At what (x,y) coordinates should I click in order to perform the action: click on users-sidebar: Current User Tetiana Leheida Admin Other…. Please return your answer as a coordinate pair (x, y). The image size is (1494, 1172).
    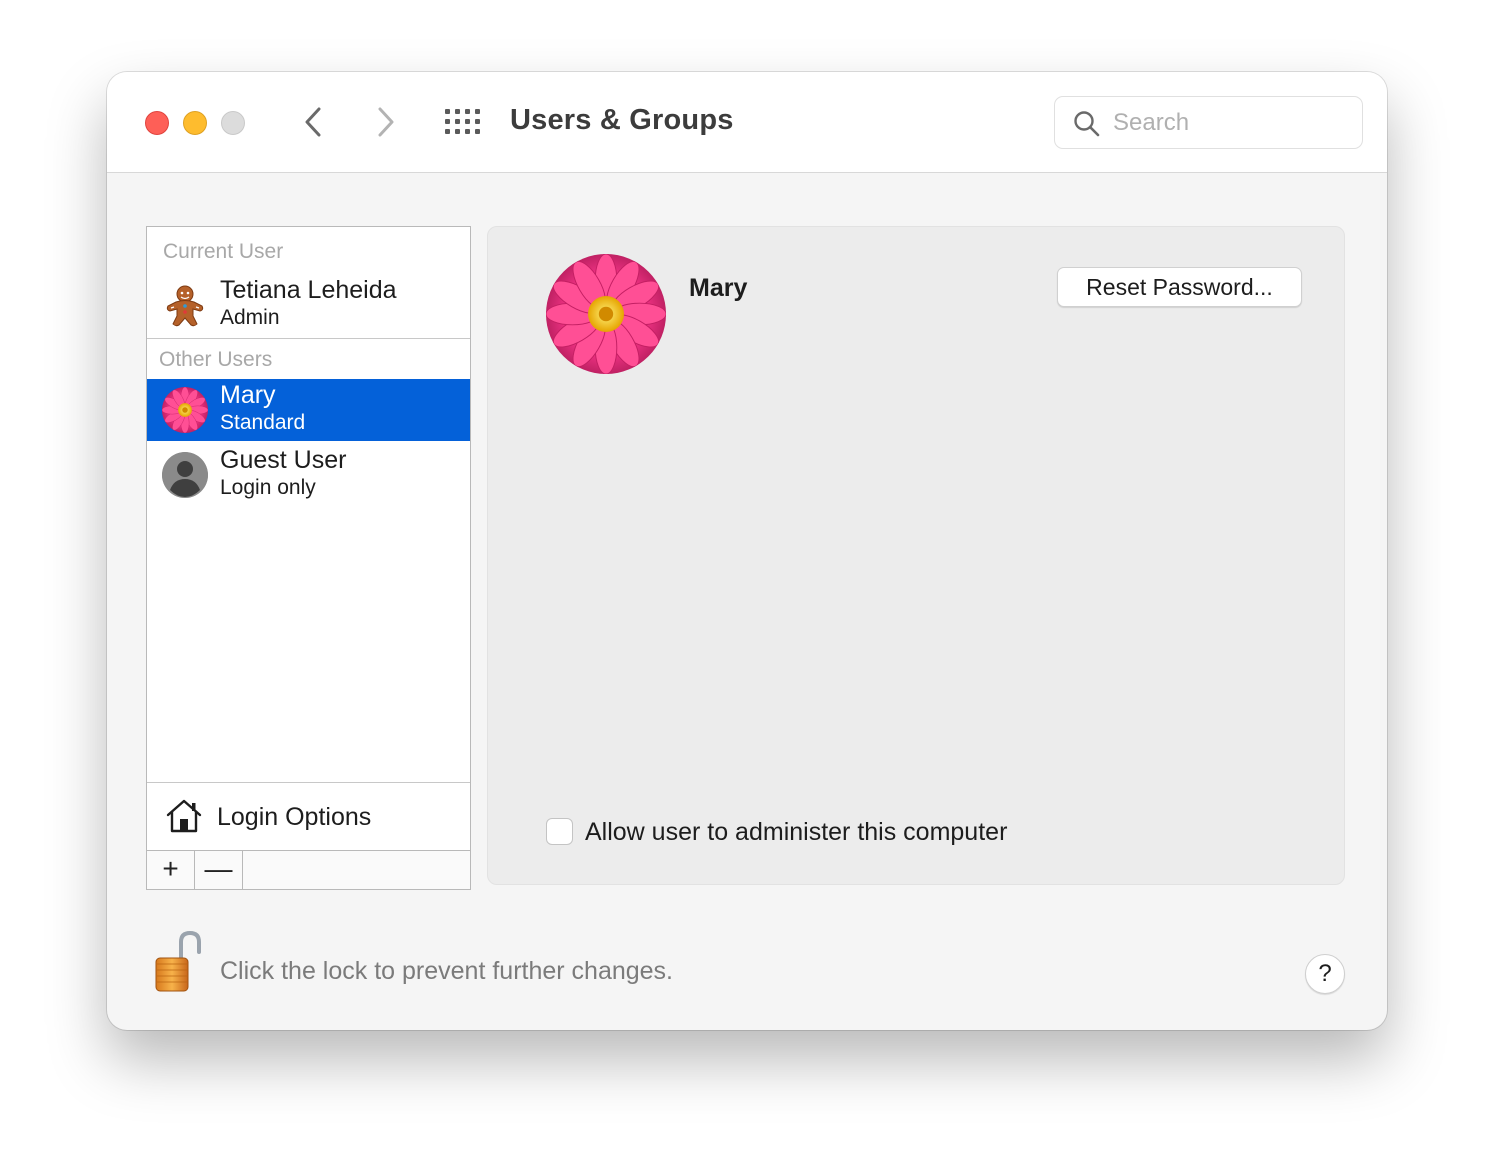
    Looking at the image, I should click on (308, 558).